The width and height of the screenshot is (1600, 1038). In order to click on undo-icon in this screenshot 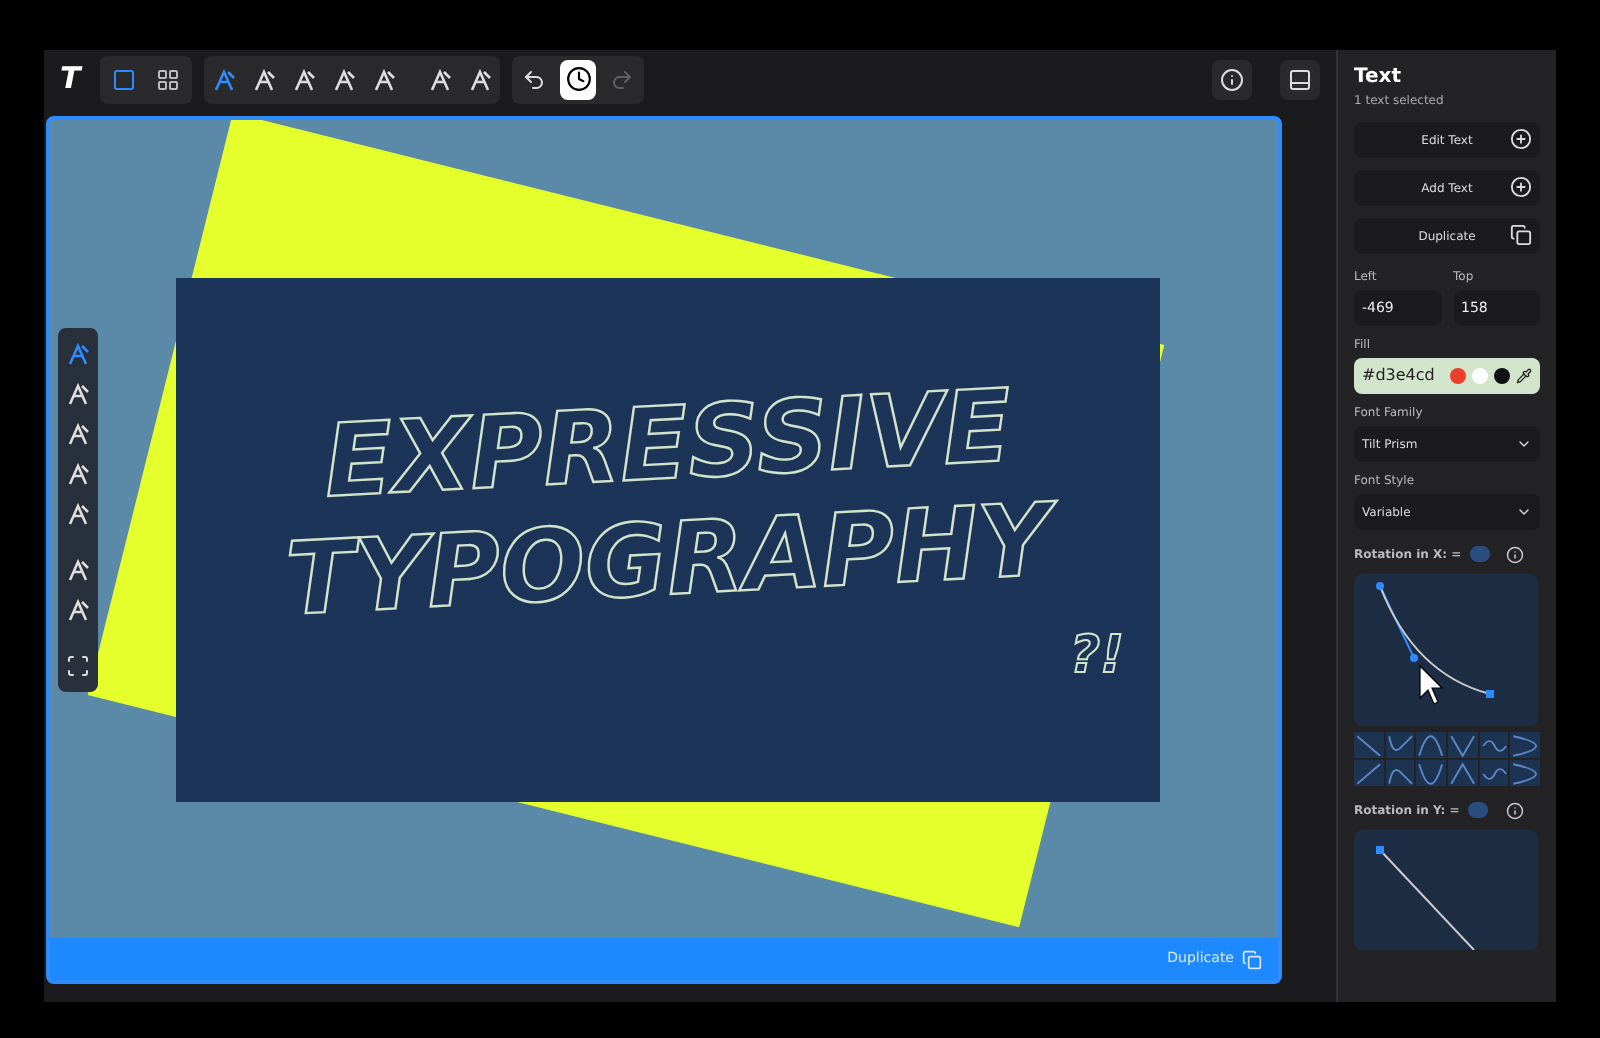, I will do `click(534, 79)`.